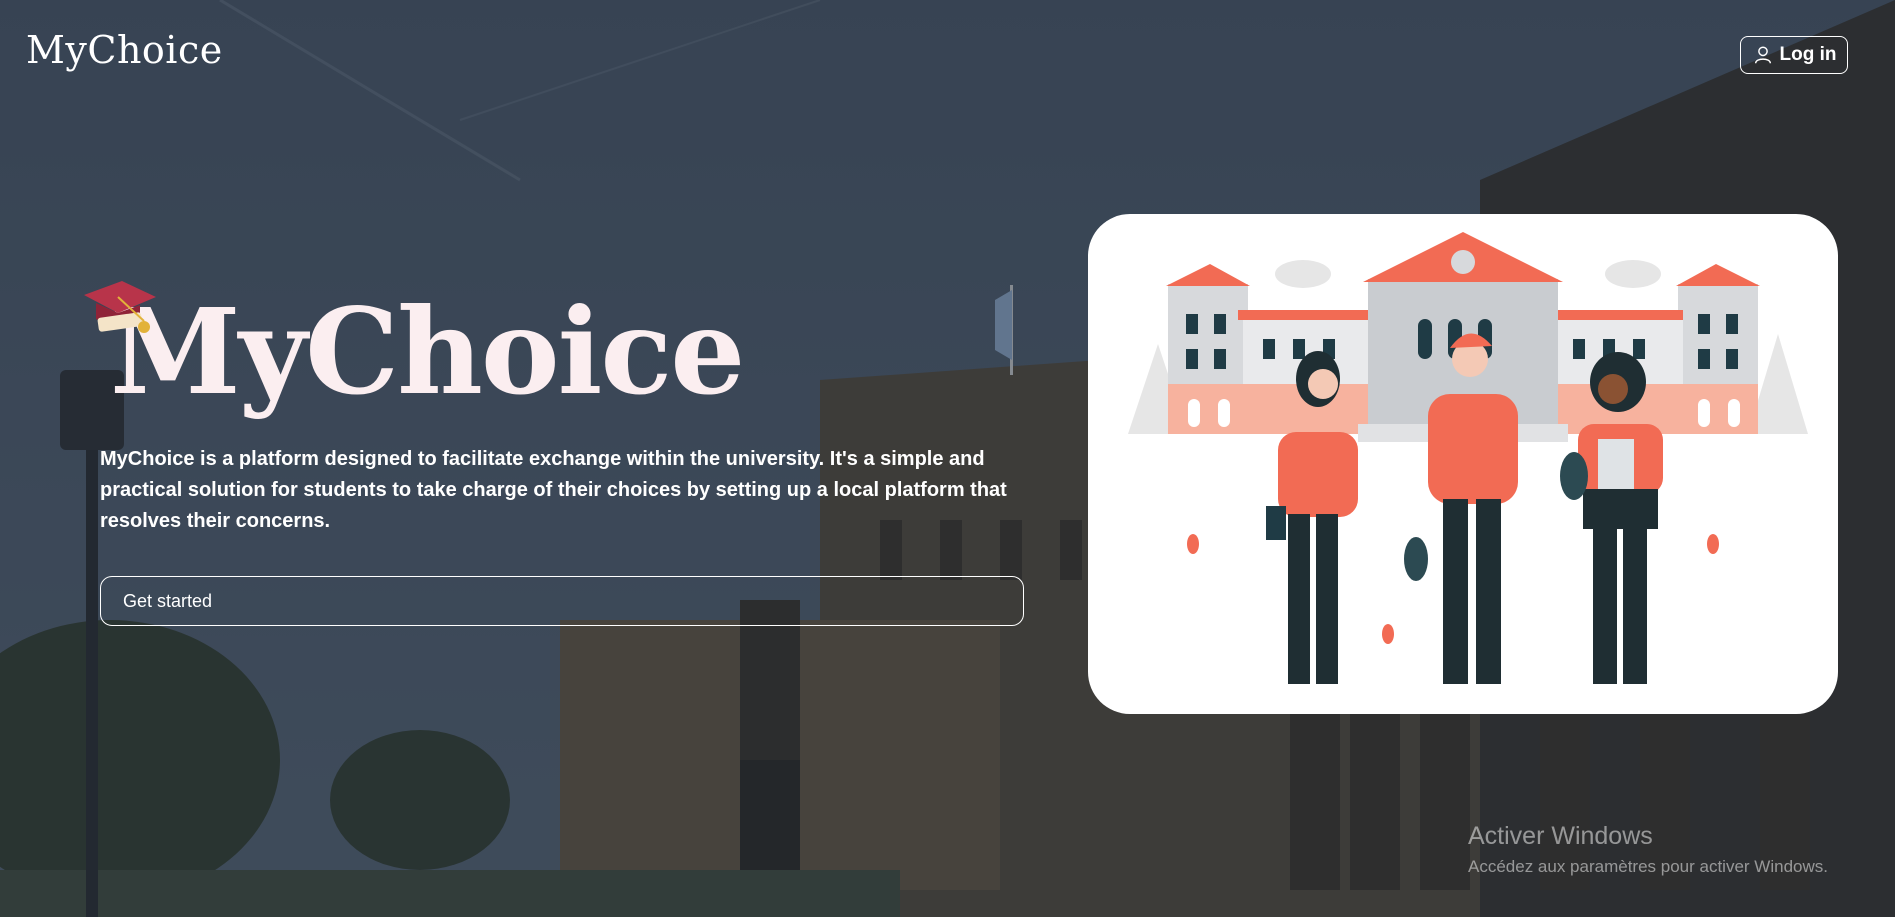 This screenshot has width=1895, height=917. I want to click on get-started-button: Get started, so click(562, 601).